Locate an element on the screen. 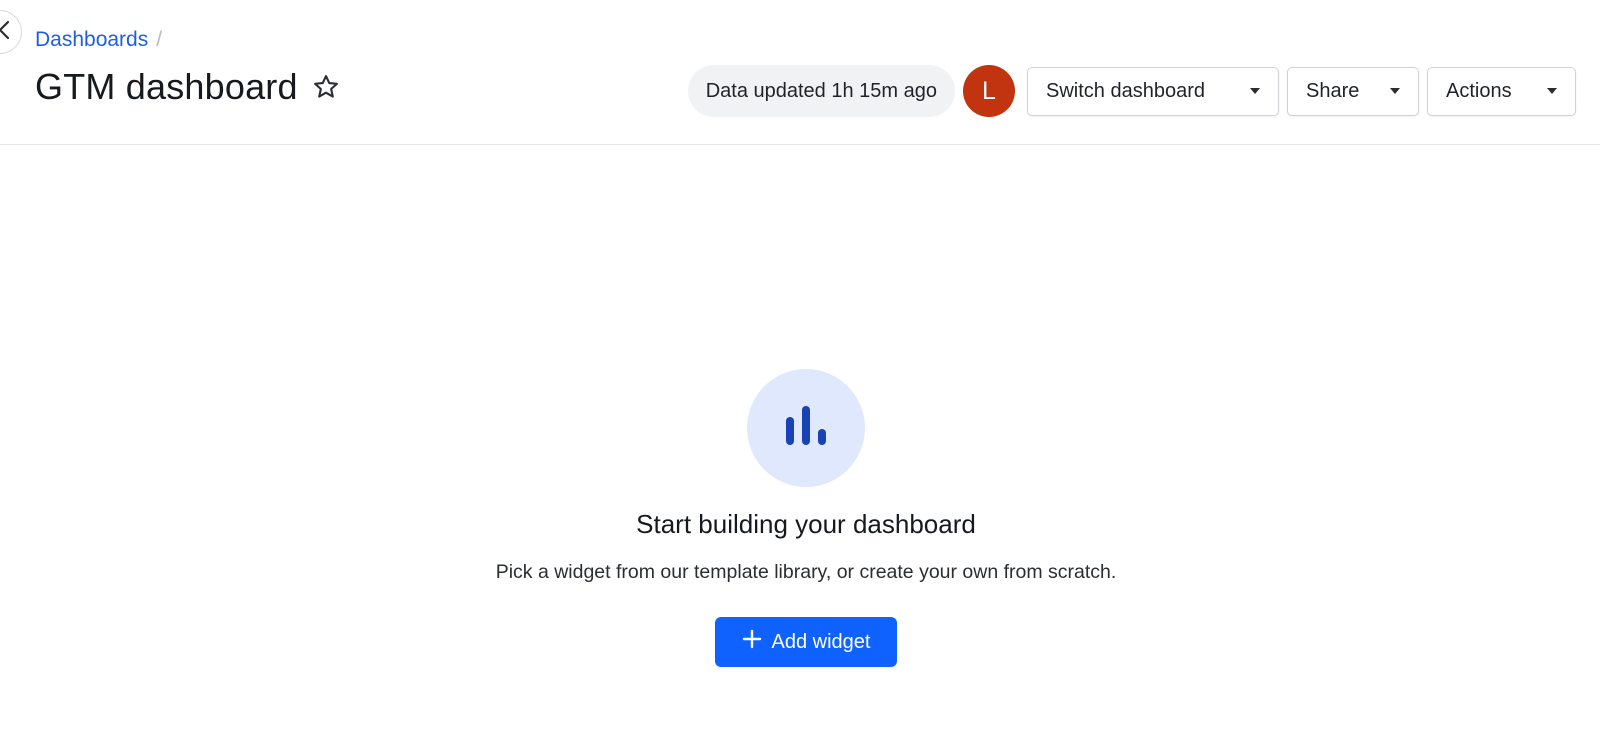  title-row: GTM dashboard is located at coordinates (187, 87).